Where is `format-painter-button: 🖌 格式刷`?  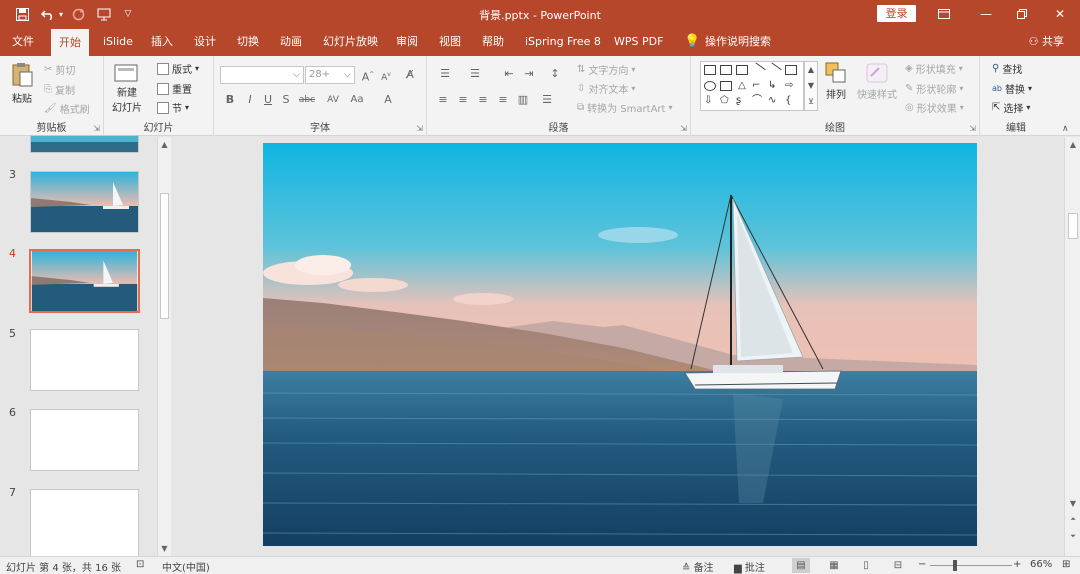
format-painter-button: 🖌 格式刷 is located at coordinates (67, 108).